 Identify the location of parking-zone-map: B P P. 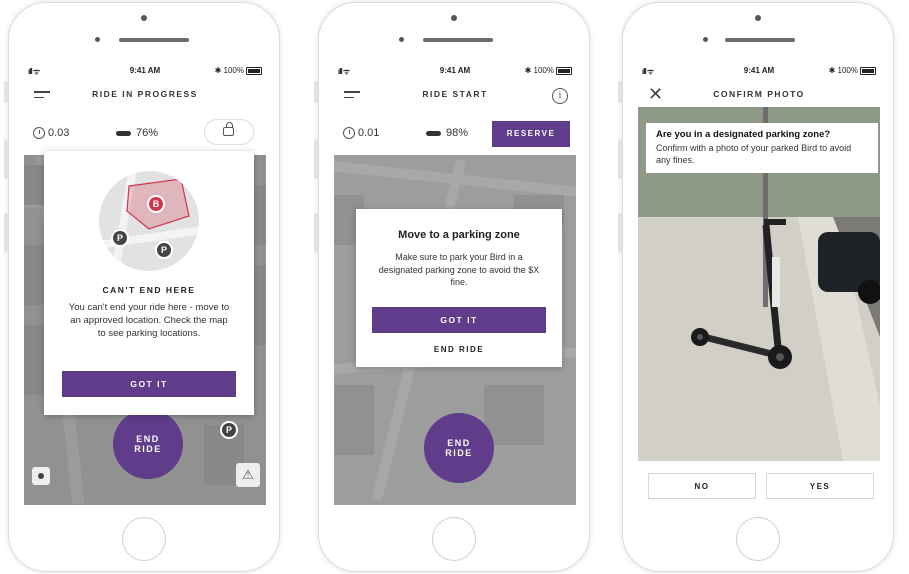
(149, 221).